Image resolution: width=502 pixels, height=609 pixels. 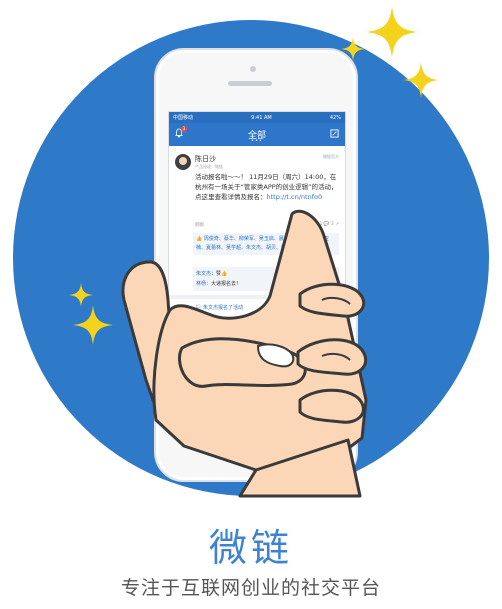 I want to click on brand-name: 微链, so click(x=250, y=548).